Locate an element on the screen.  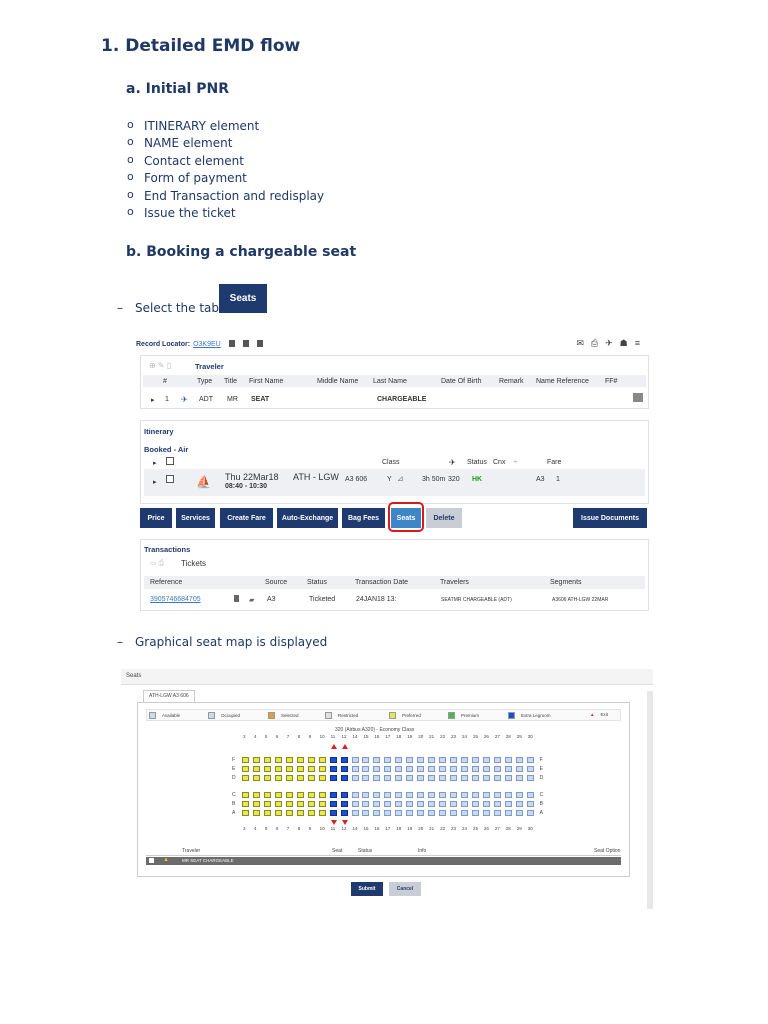
create-fare-button: Create Fare is located at coordinates (246, 518).